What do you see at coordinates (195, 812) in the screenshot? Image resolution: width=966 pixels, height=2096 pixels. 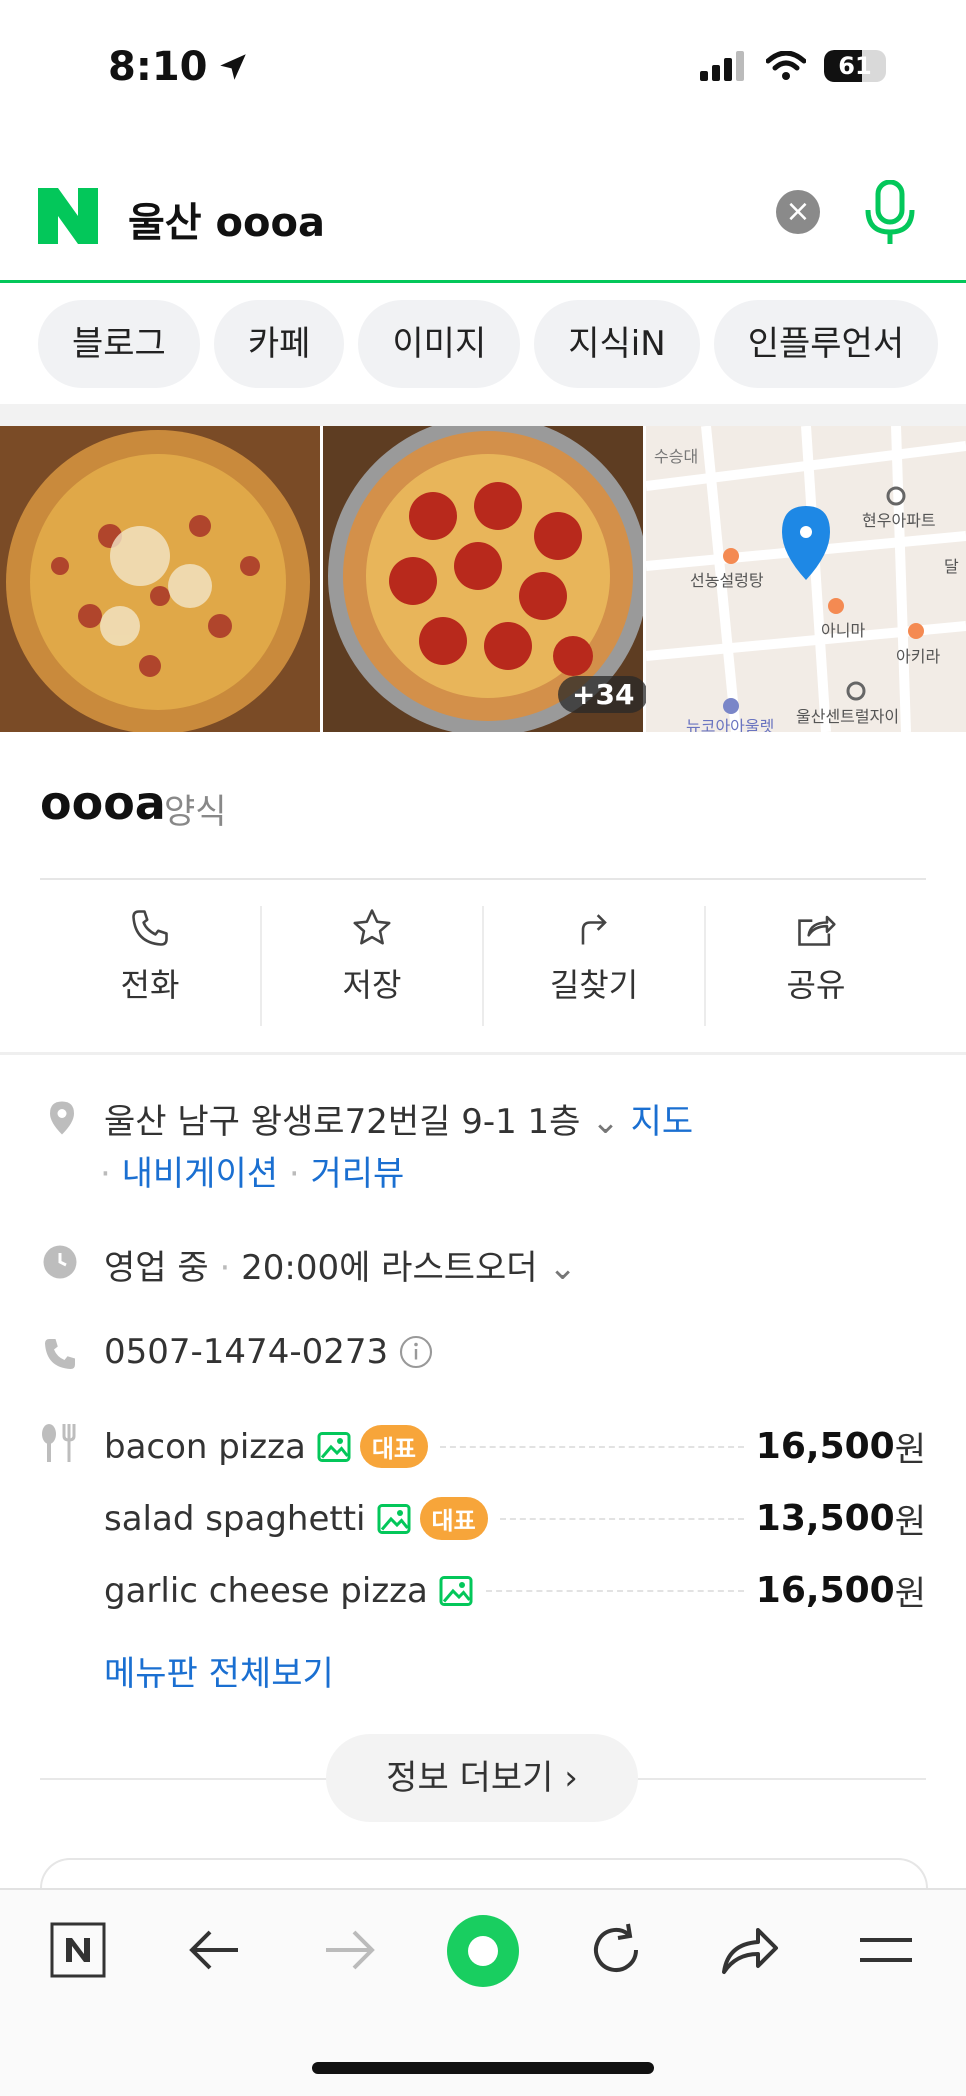 I see `place-category: 양식` at bounding box center [195, 812].